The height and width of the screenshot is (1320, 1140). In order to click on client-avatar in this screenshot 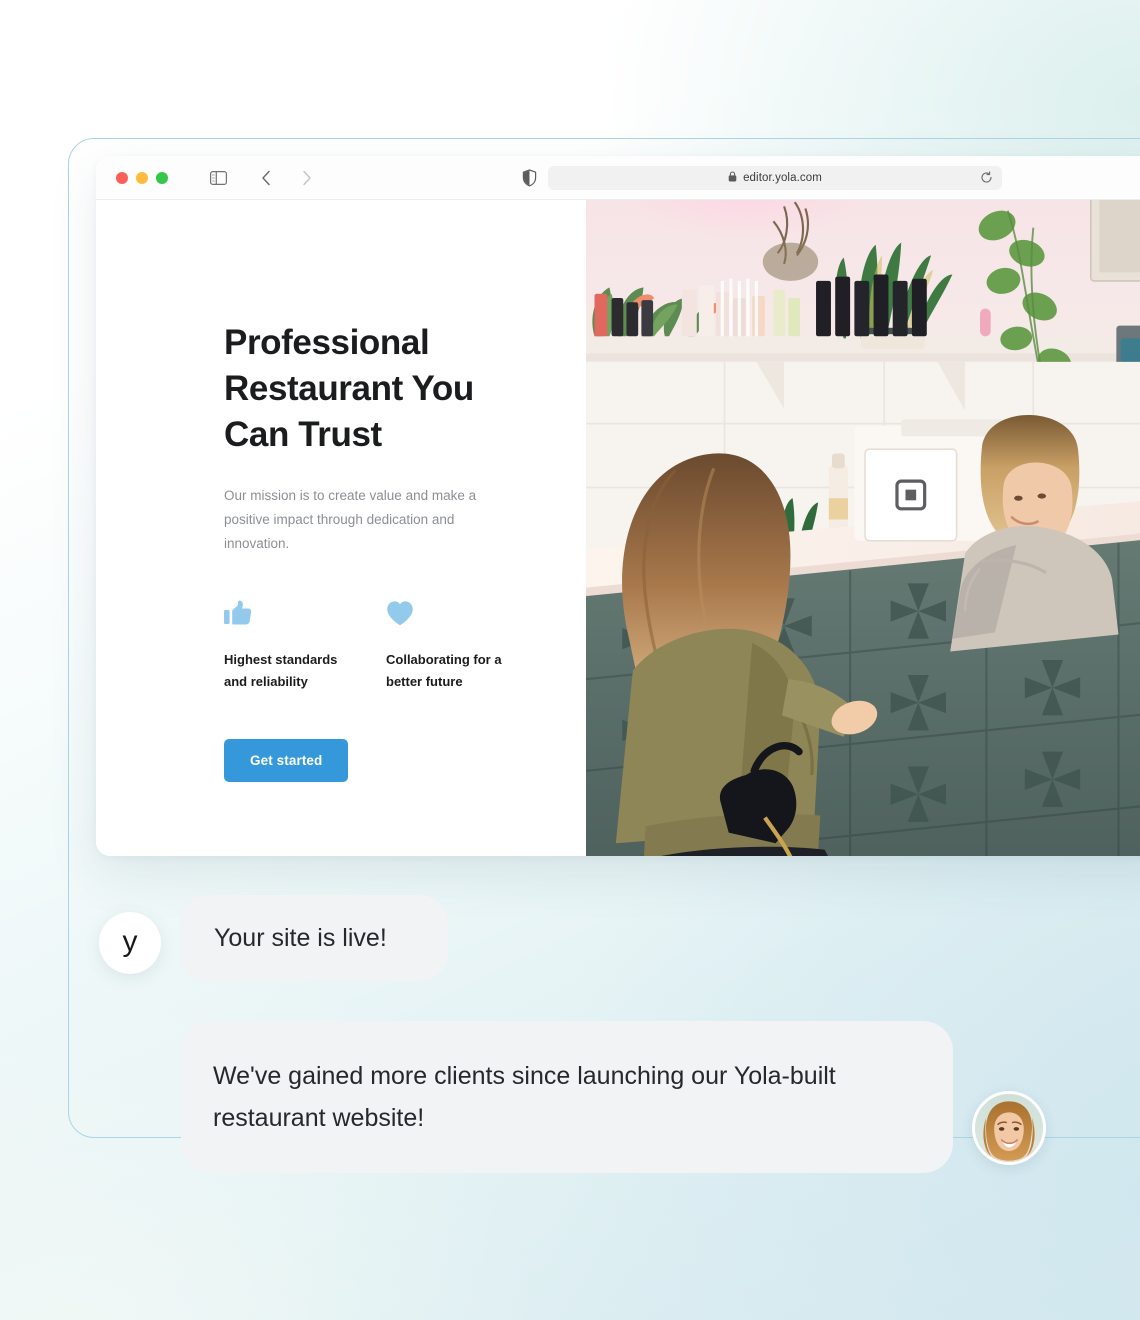, I will do `click(1009, 1128)`.